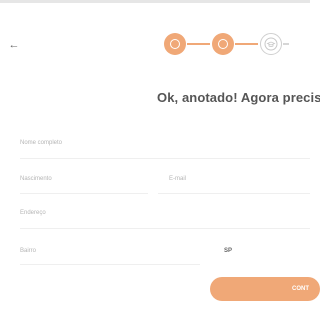  Describe the element at coordinates (239, 46) in the screenshot. I see `progress-stepper` at that location.